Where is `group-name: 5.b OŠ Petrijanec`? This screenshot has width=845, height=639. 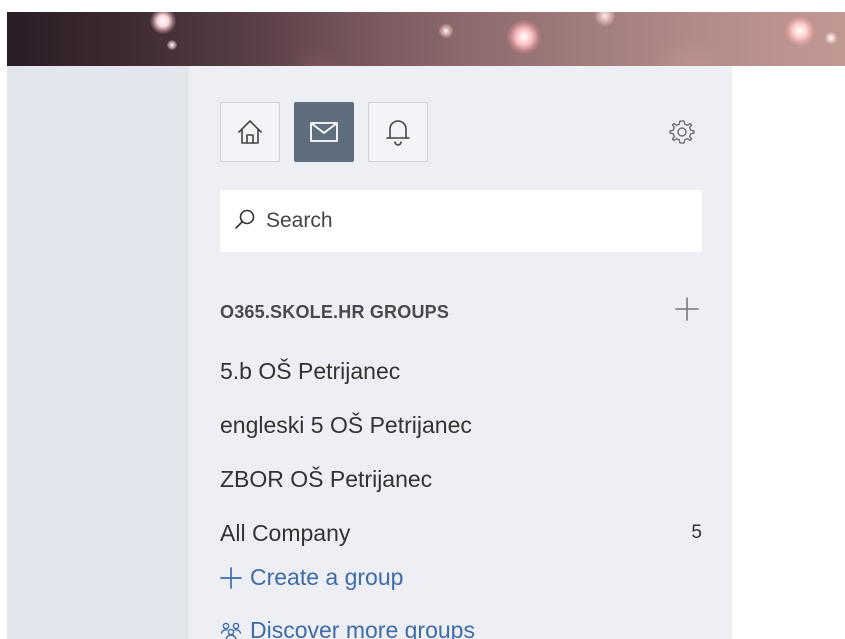
group-name: 5.b OŠ Petrijanec is located at coordinates (310, 370).